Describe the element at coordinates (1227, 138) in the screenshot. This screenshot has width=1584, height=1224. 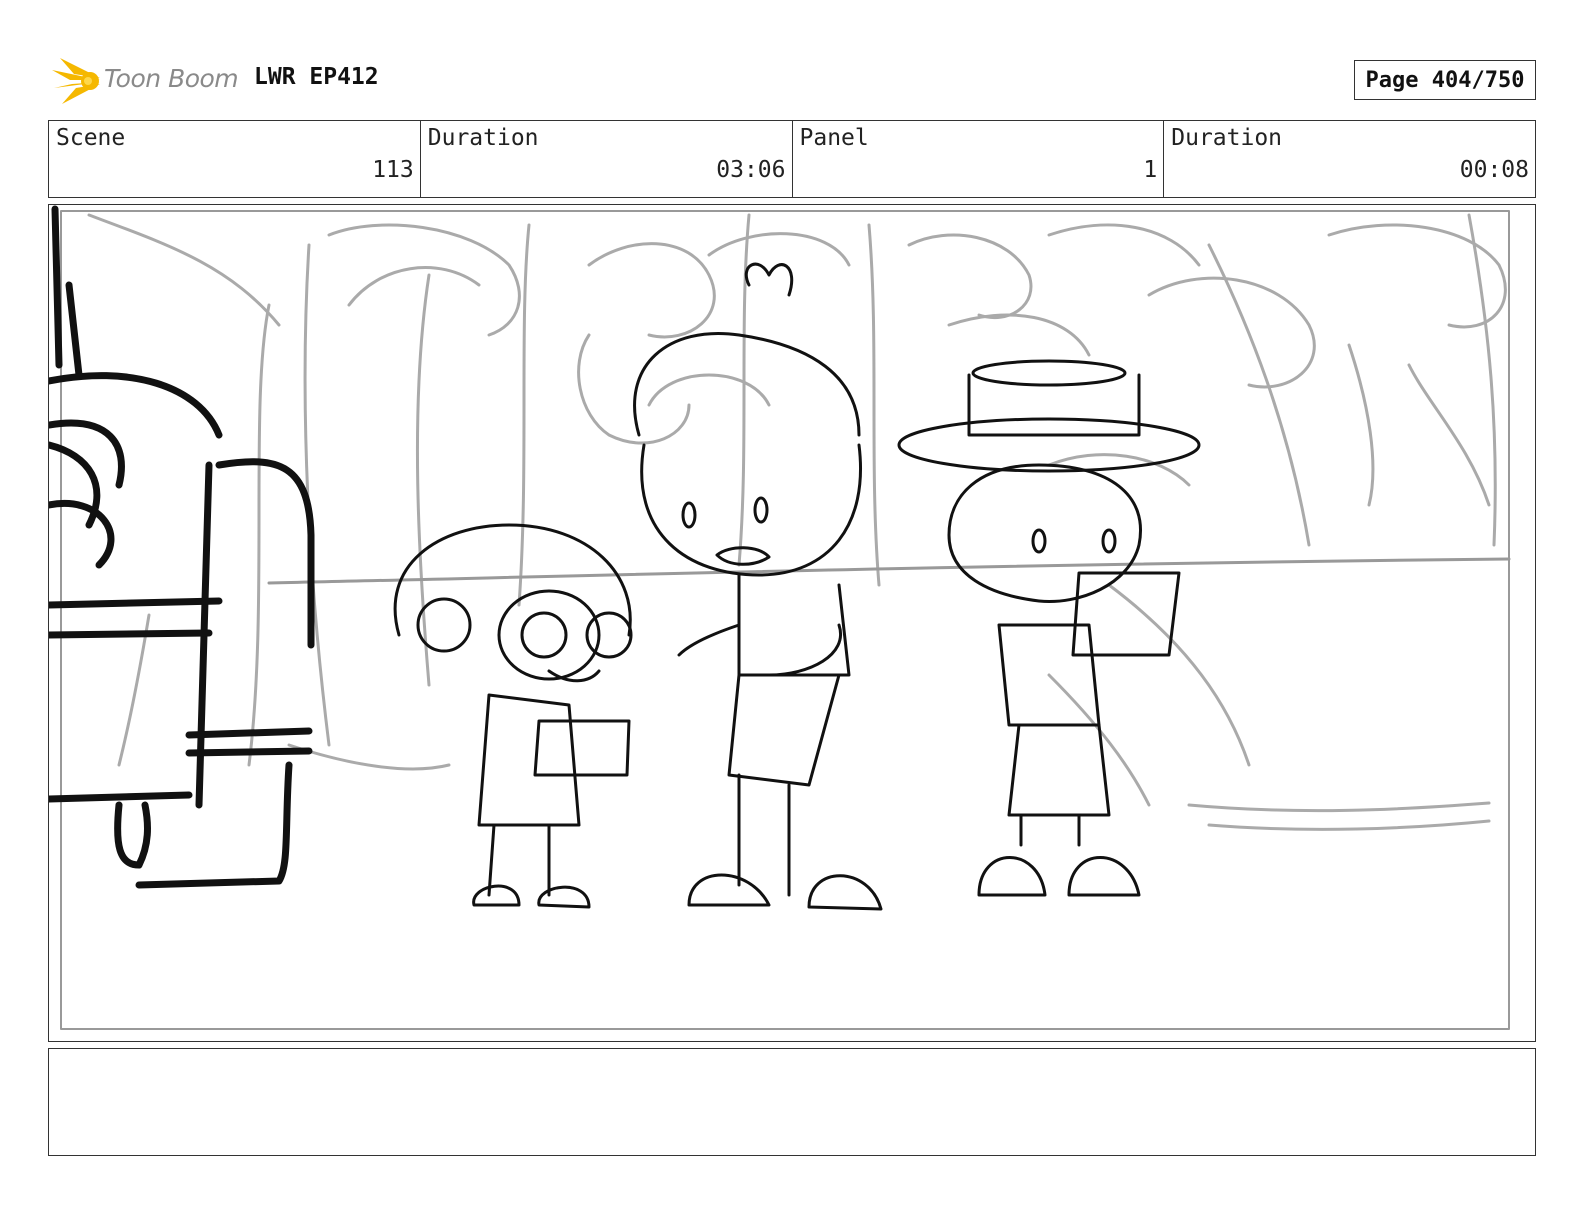
I see `panel-duration-label: Duration` at that location.